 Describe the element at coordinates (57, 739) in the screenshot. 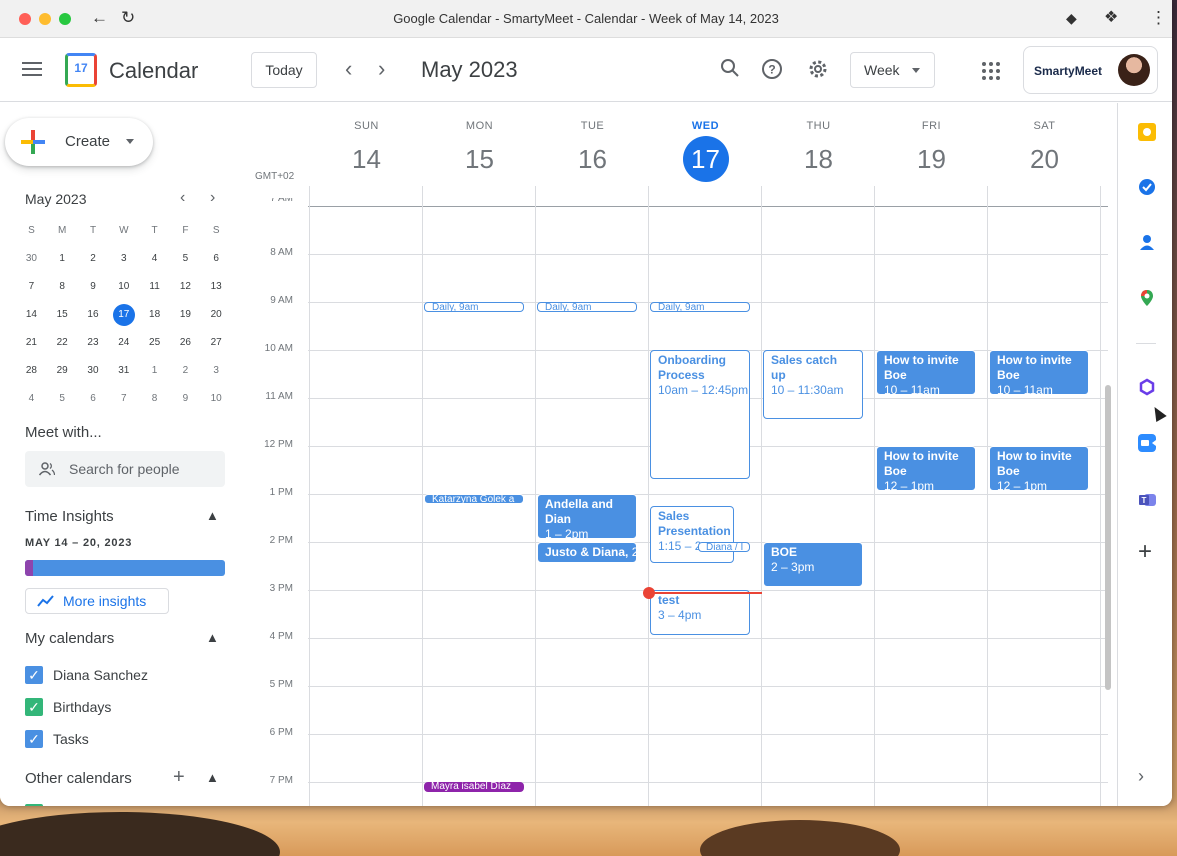

I see `calendar-item-tasks: ✓ Tasks` at that location.